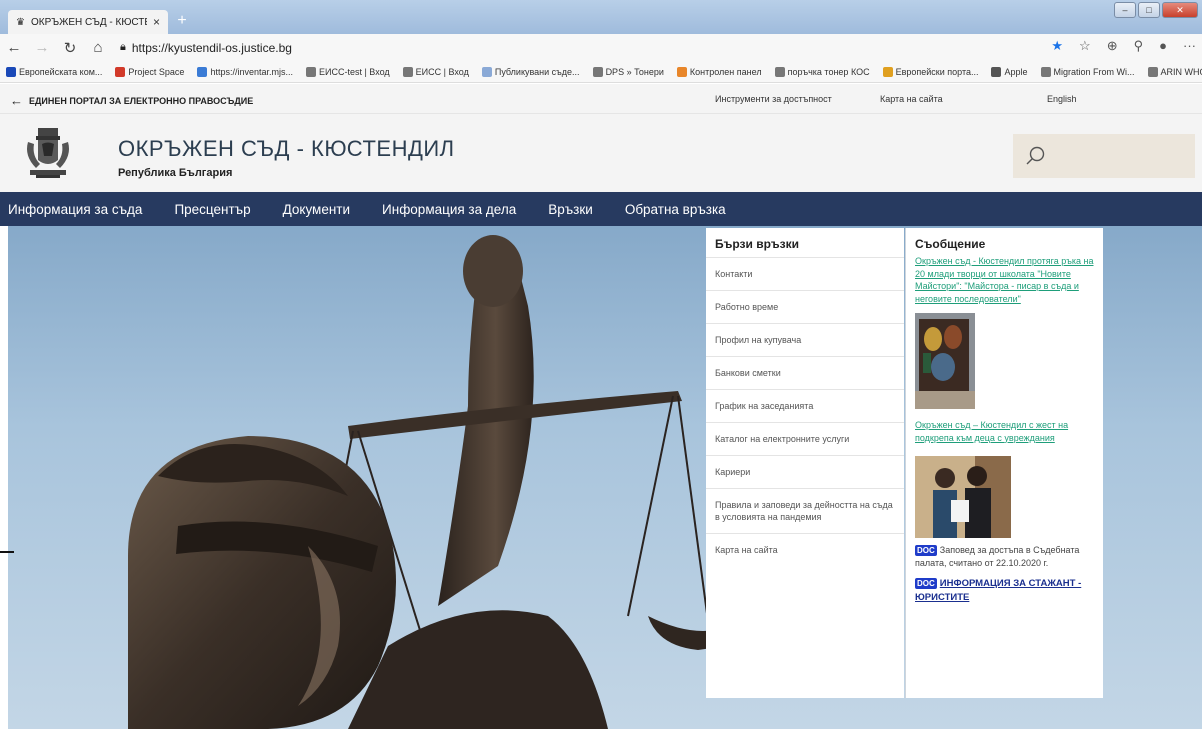  Describe the element at coordinates (578, 209) in the screenshot. I see `nav-links: Връзки` at that location.